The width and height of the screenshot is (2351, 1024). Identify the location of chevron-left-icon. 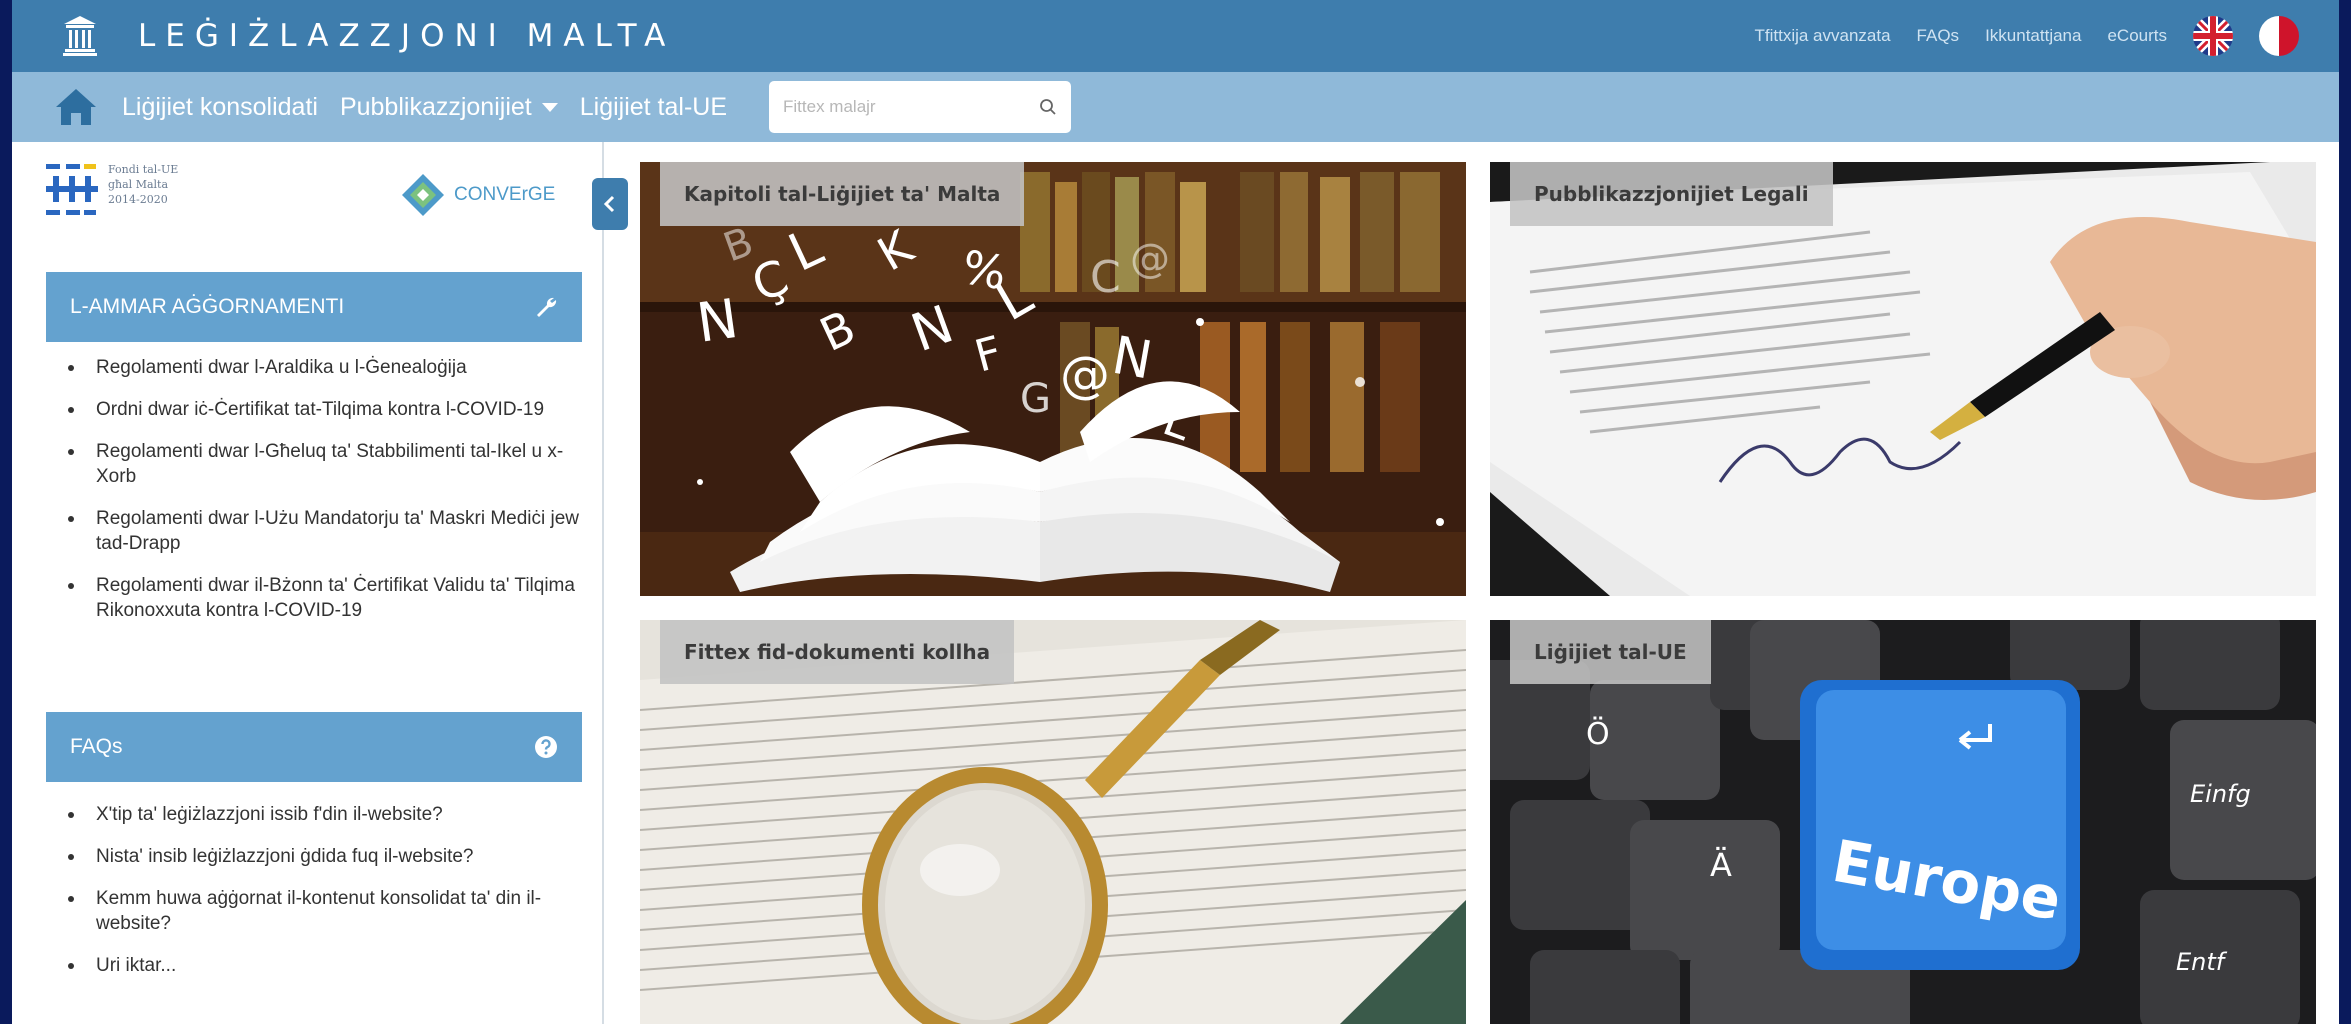
(609, 204).